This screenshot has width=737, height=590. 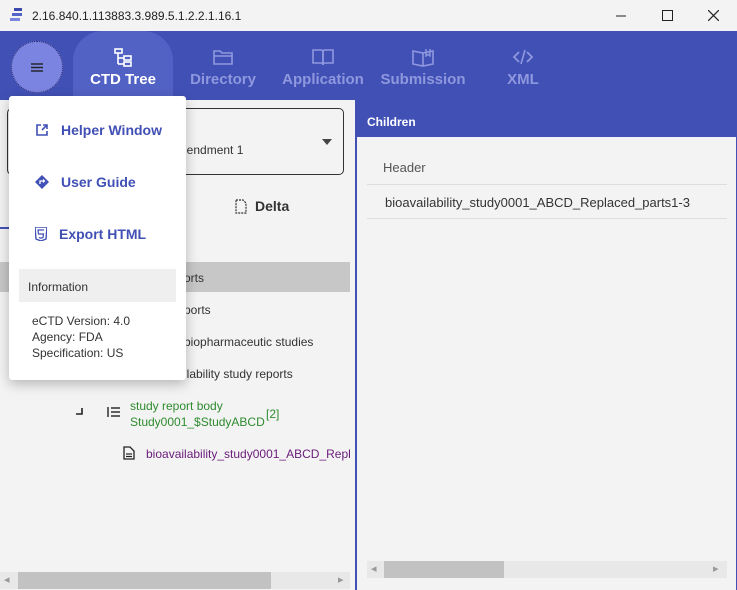 I want to click on delta-toggle: Delta, so click(x=262, y=206).